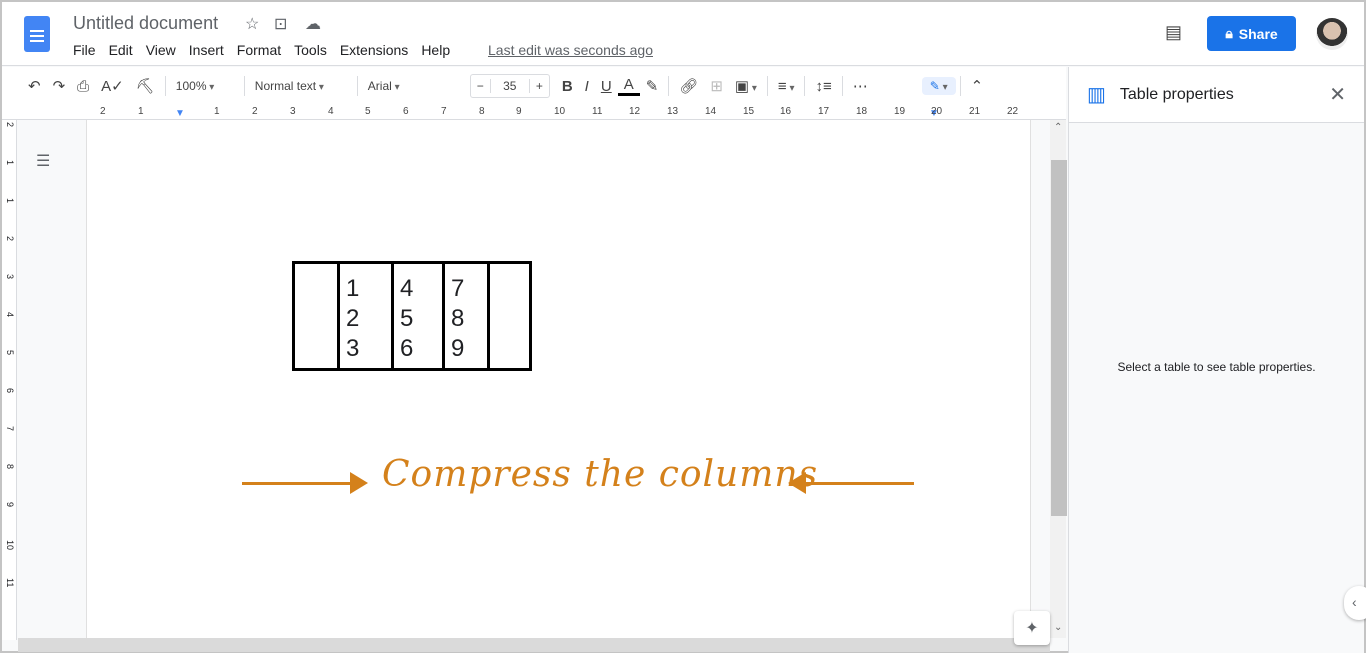 The height and width of the screenshot is (653, 1366). What do you see at coordinates (301, 86) in the screenshot?
I see `style-select: Normal text` at bounding box center [301, 86].